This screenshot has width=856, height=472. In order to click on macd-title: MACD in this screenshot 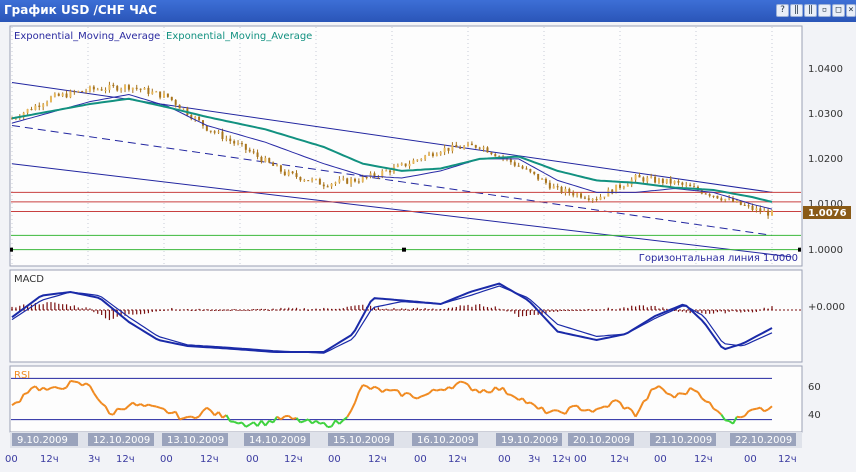, I will do `click(29, 279)`.